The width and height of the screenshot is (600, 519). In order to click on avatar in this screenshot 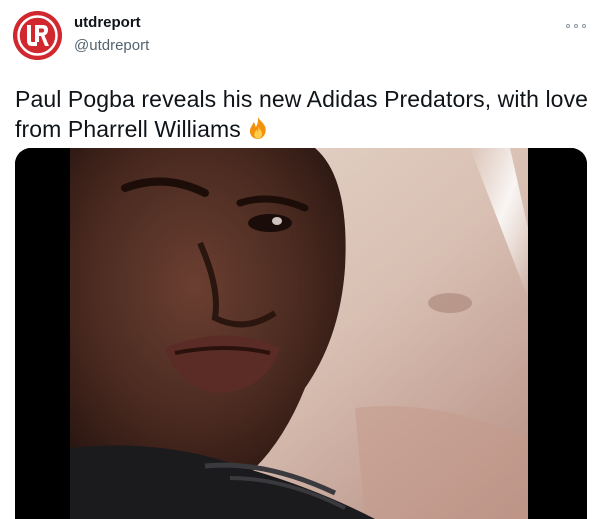, I will do `click(37, 35)`.